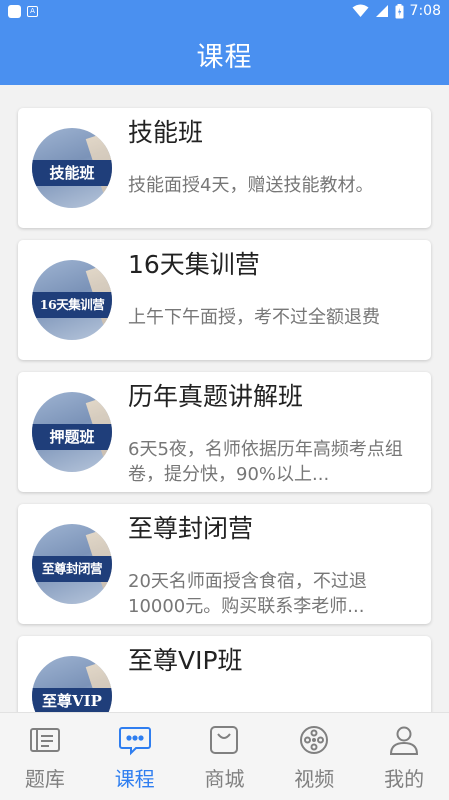 The image size is (449, 800). Describe the element at coordinates (14, 11) in the screenshot. I see `app-notification-icon` at that location.